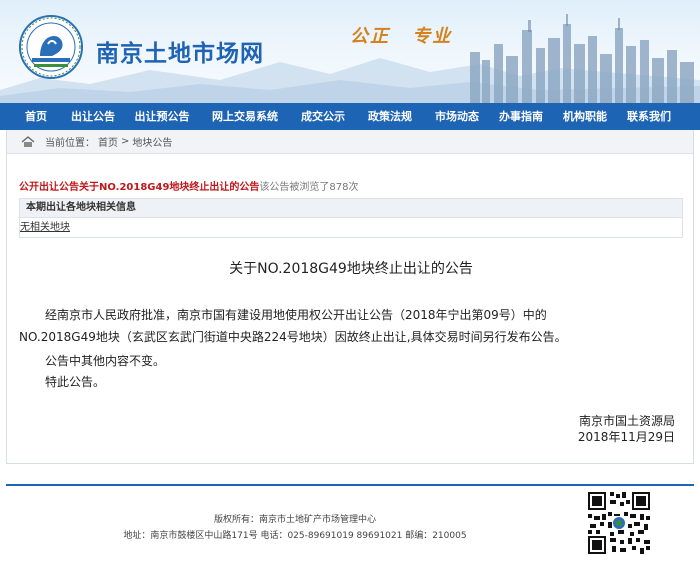  I want to click on nav-item-home: 首页, so click(36, 116).